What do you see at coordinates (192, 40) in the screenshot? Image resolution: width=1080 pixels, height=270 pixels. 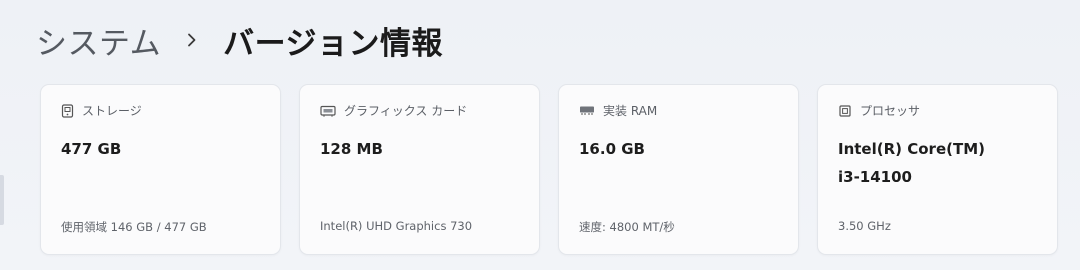 I see `chevron-right-icon` at bounding box center [192, 40].